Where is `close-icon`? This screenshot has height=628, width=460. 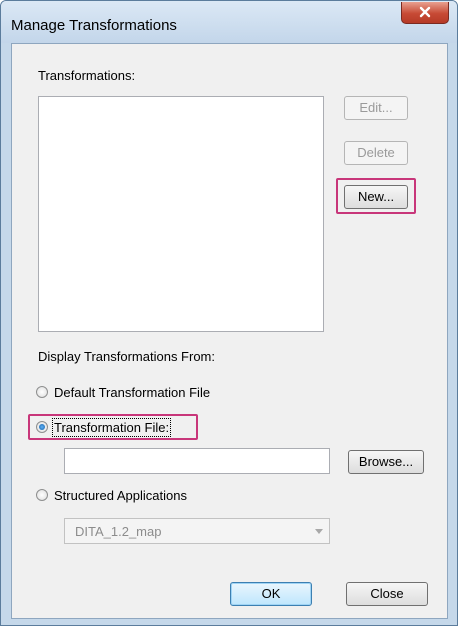
close-icon is located at coordinates (425, 12).